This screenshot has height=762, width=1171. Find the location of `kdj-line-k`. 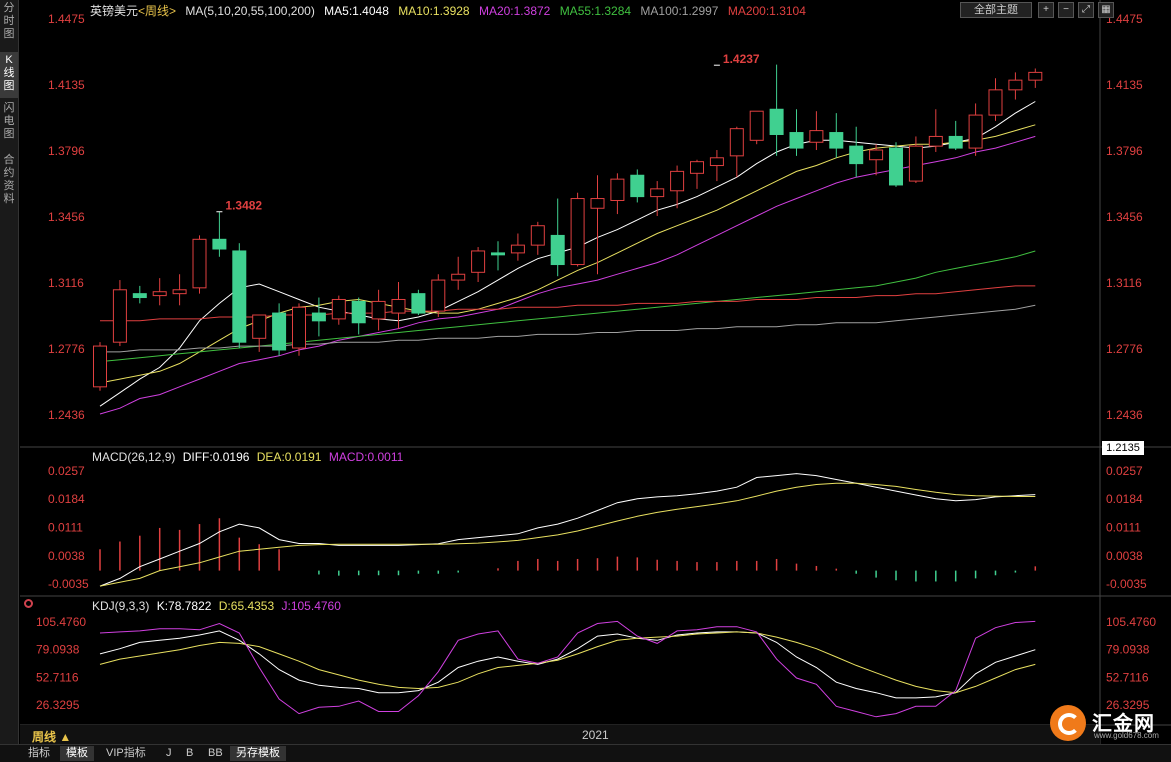

kdj-line-k is located at coordinates (567, 664).